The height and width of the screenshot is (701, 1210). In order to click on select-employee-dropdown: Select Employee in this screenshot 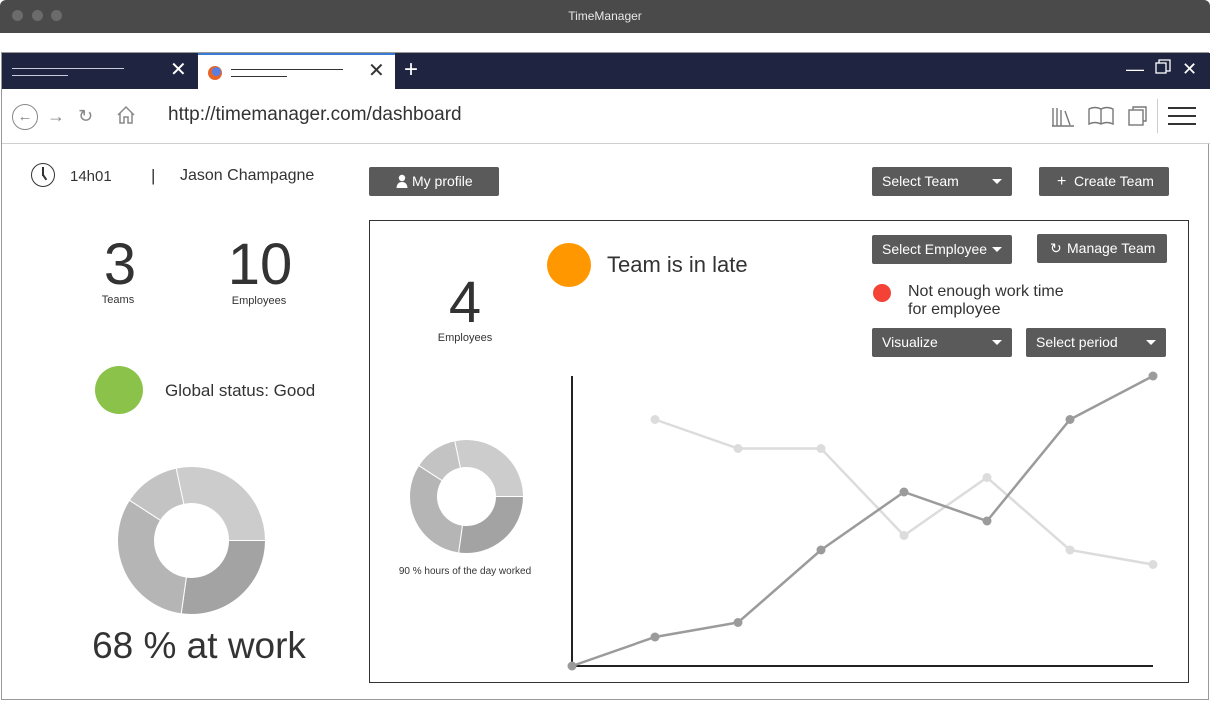, I will do `click(942, 249)`.